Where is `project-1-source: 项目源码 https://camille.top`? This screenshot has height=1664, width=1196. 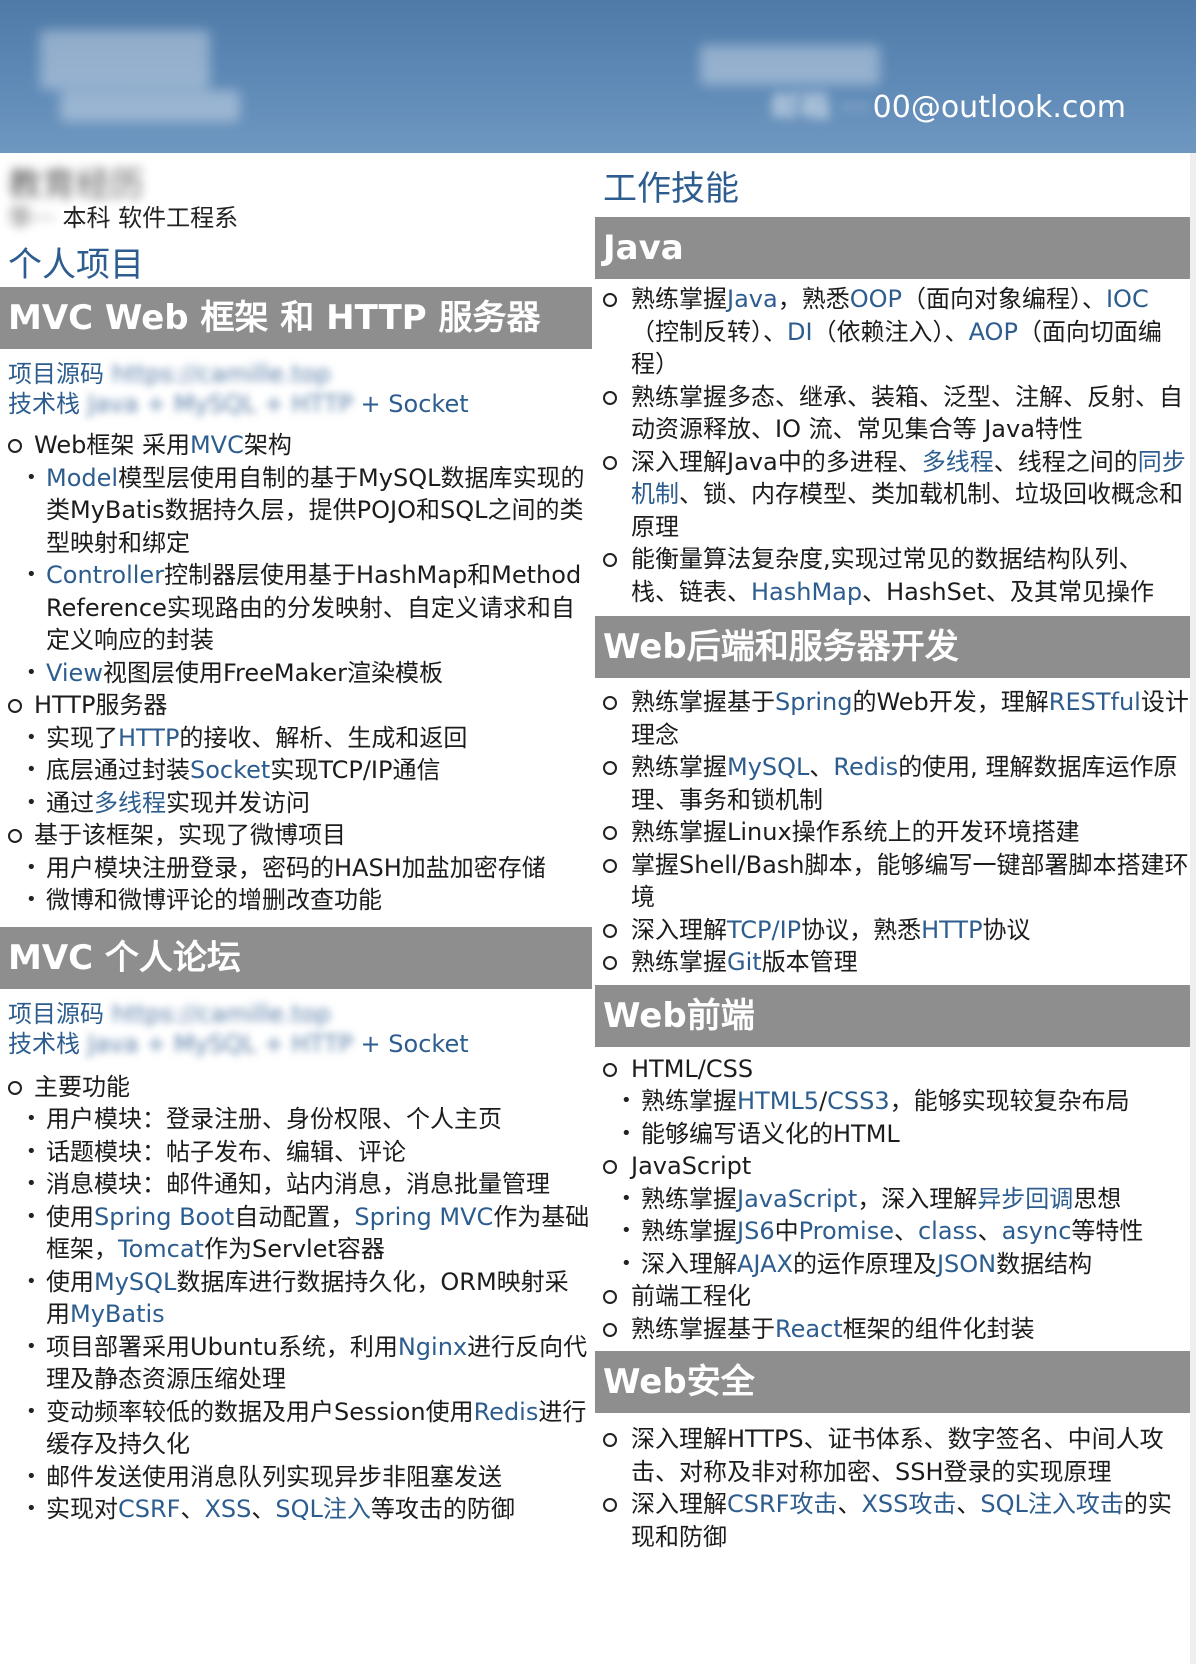 project-1-source: 项目源码 https://camille.top is located at coordinates (169, 374).